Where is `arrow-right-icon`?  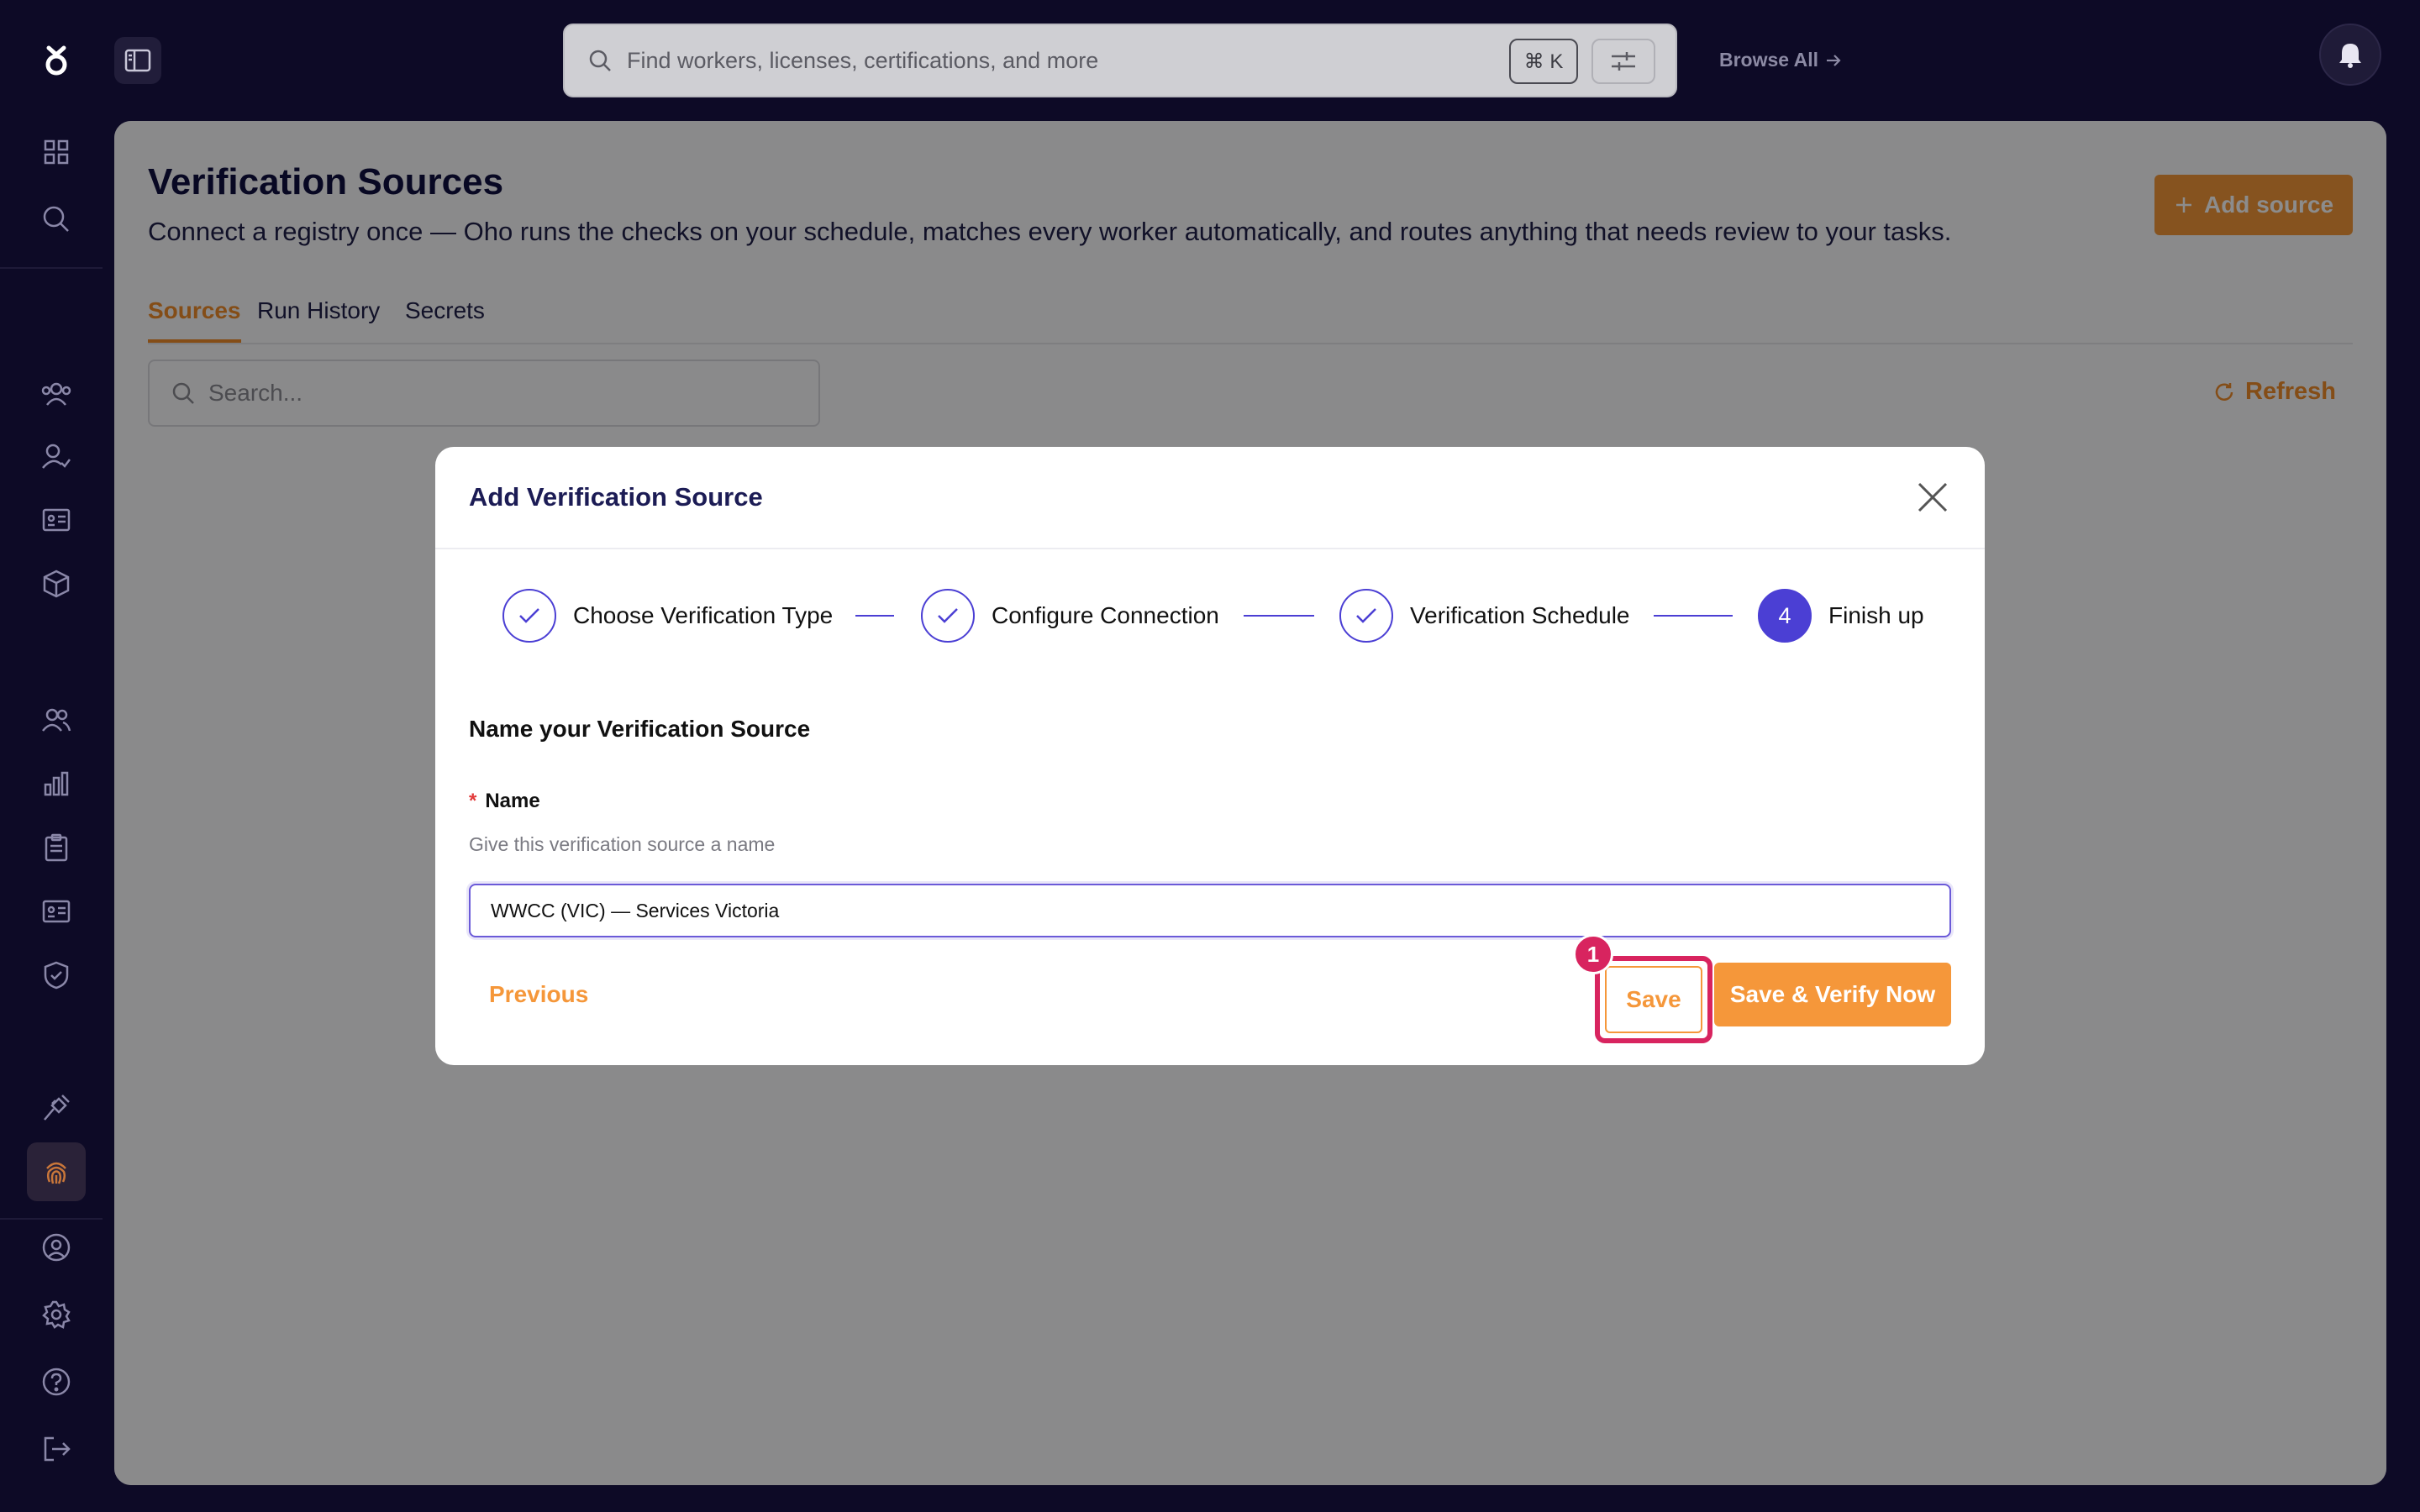 arrow-right-icon is located at coordinates (1834, 60).